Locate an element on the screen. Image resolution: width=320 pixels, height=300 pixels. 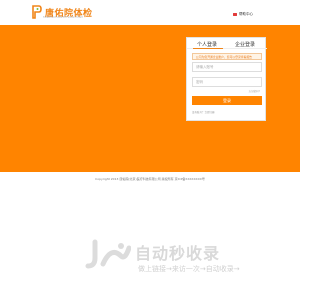
password-input: 密码 is located at coordinates (227, 82).